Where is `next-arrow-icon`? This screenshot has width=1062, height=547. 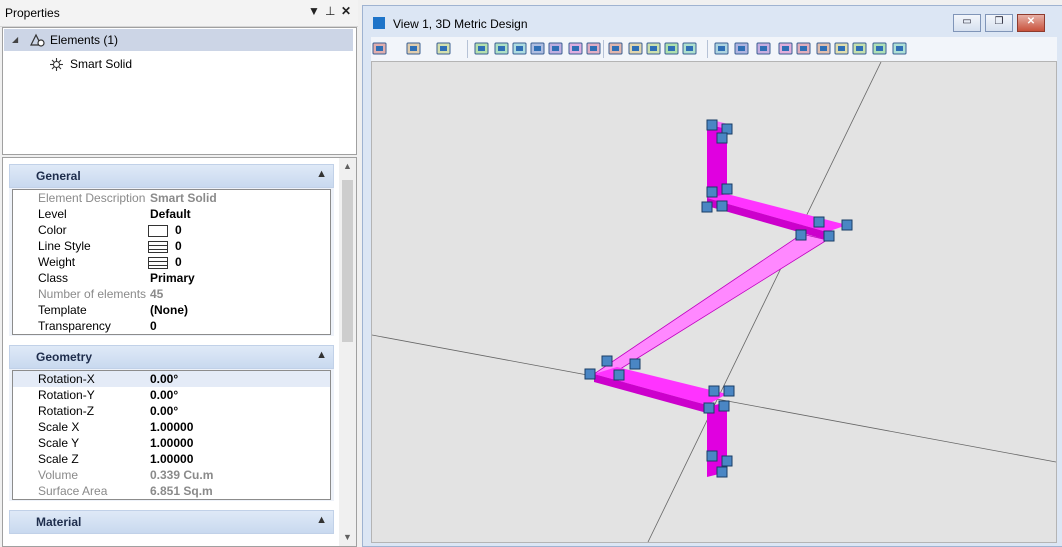 next-arrow-icon is located at coordinates (689, 48).